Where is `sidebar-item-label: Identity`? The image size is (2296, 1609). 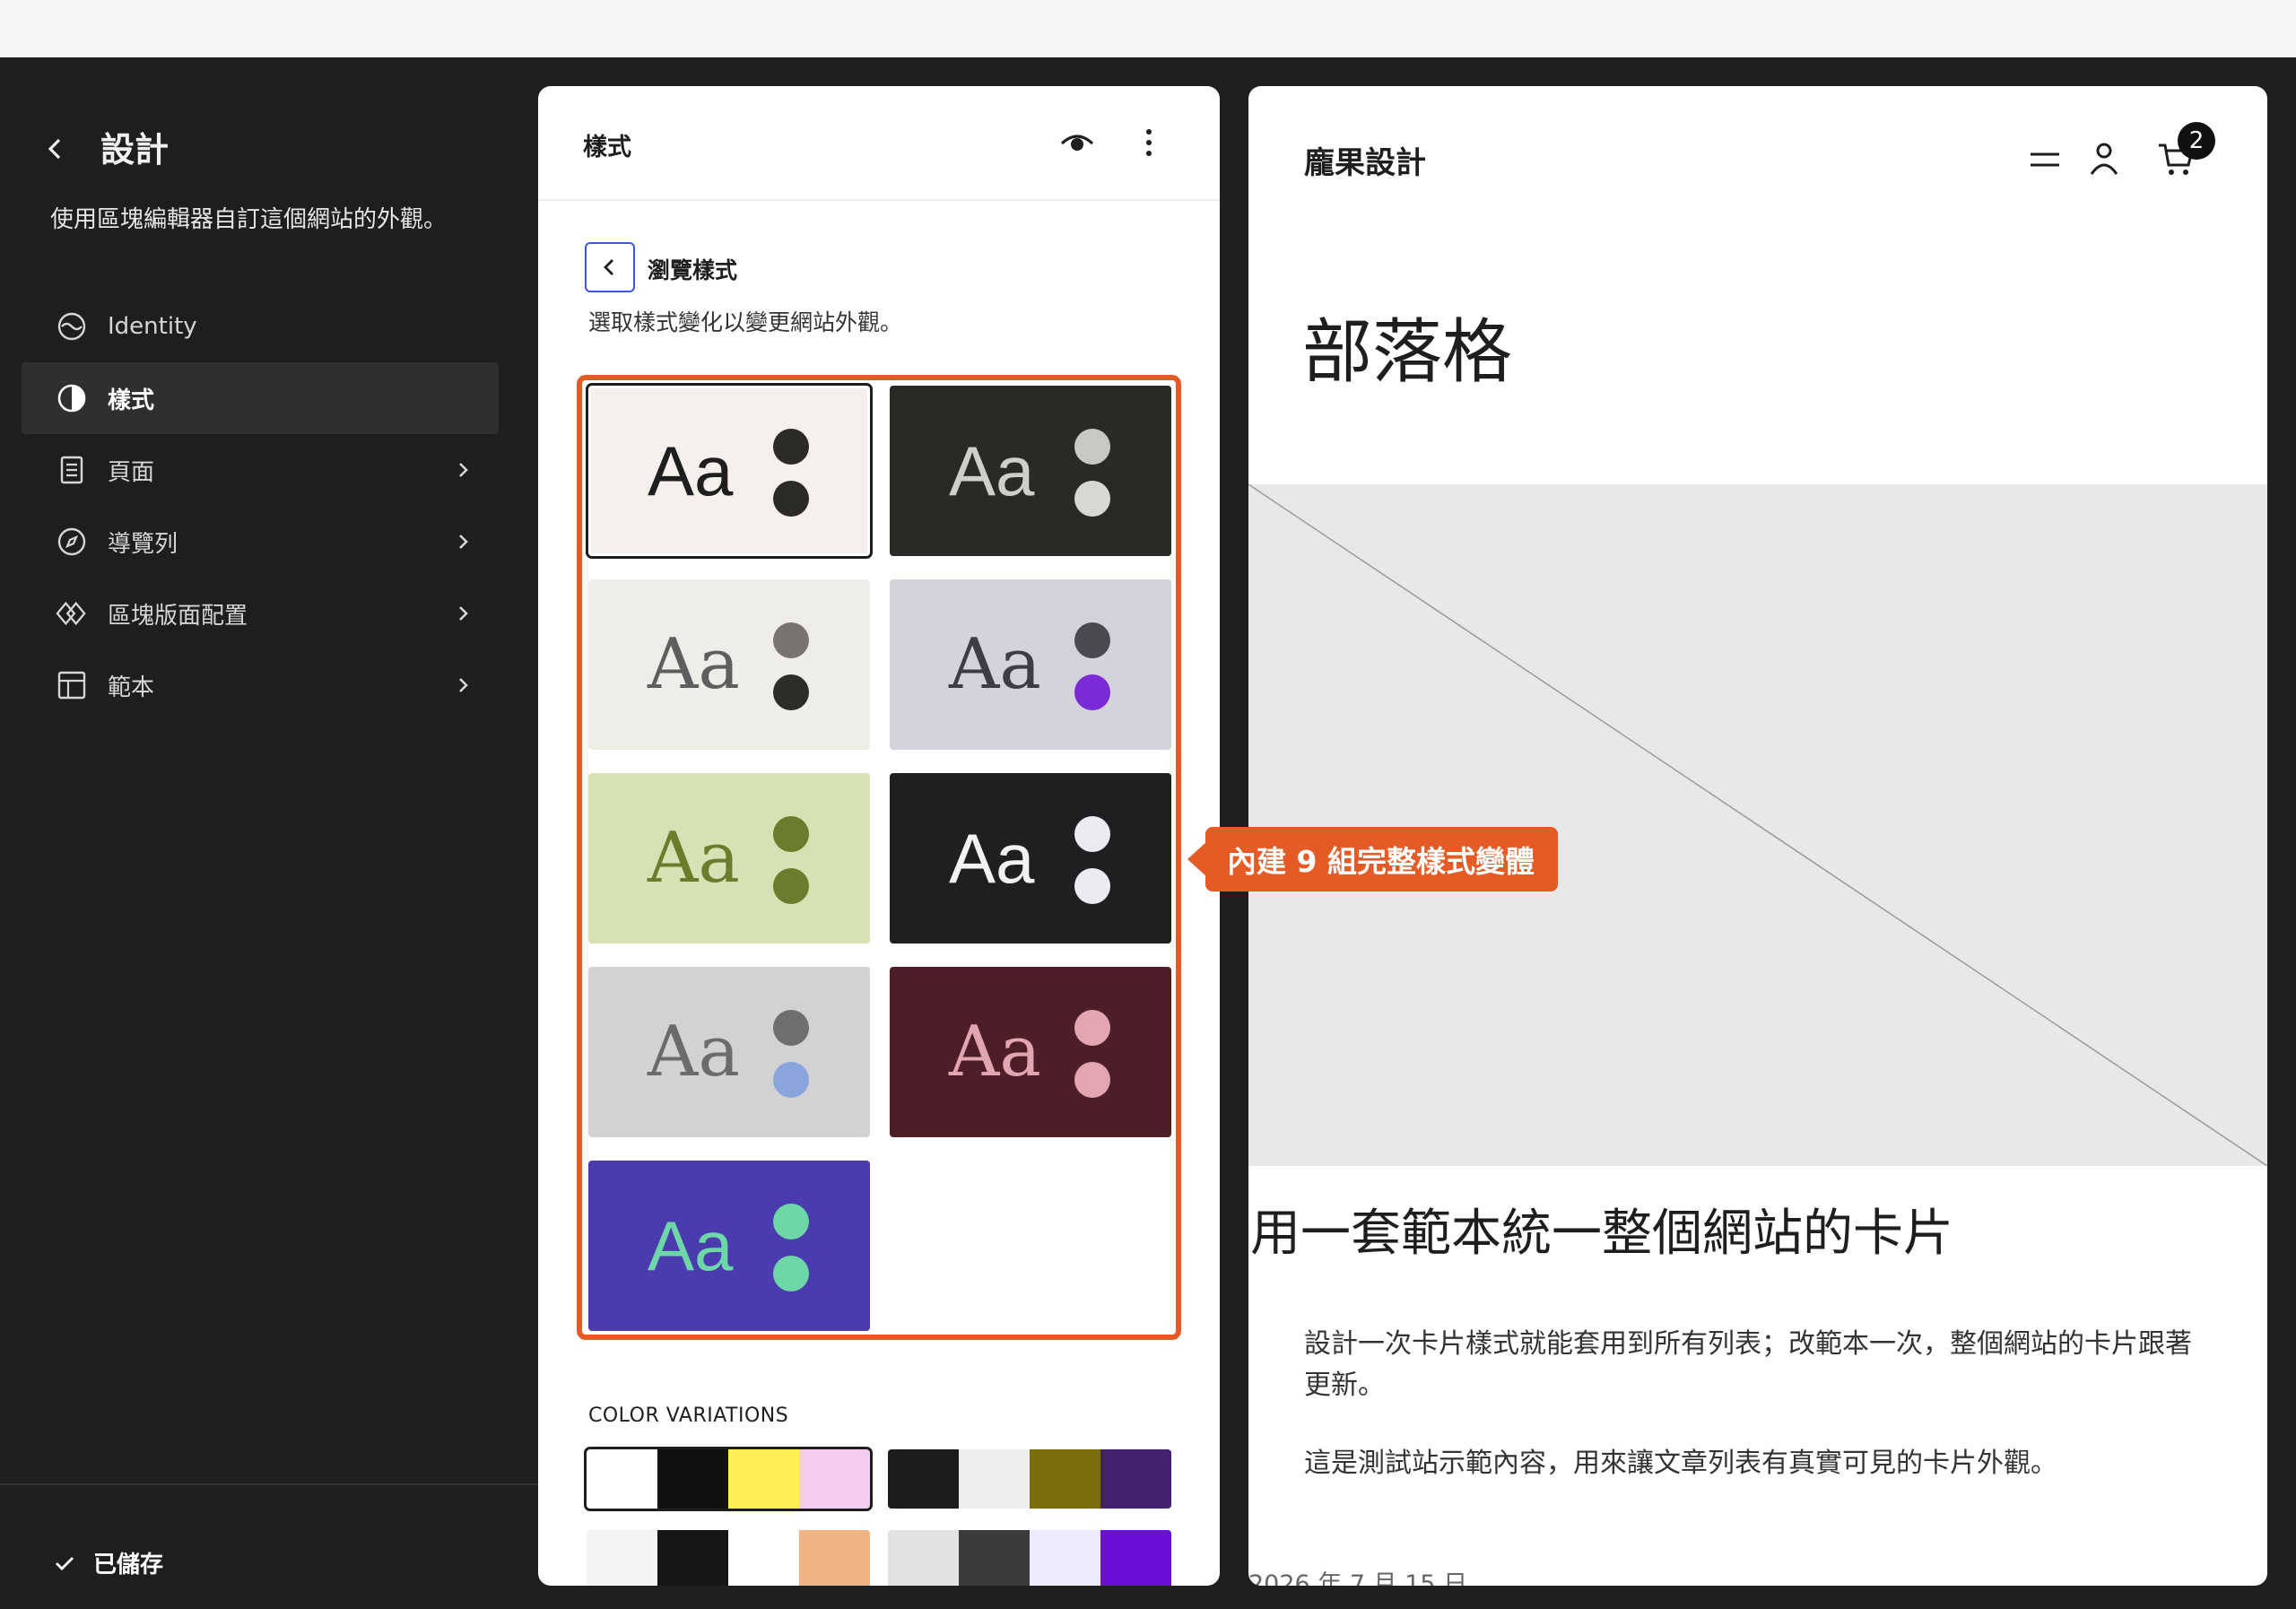
sidebar-item-label: Identity is located at coordinates (152, 326).